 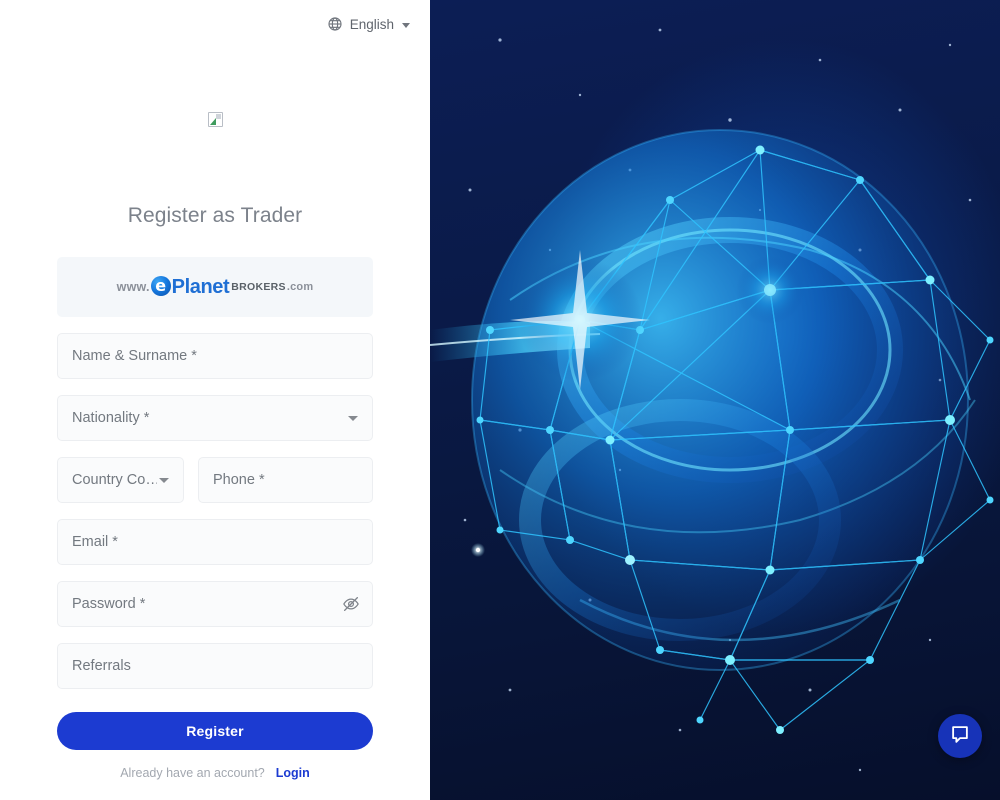 What do you see at coordinates (258, 286) in the screenshot?
I see `brand-suffix: BROKERS` at bounding box center [258, 286].